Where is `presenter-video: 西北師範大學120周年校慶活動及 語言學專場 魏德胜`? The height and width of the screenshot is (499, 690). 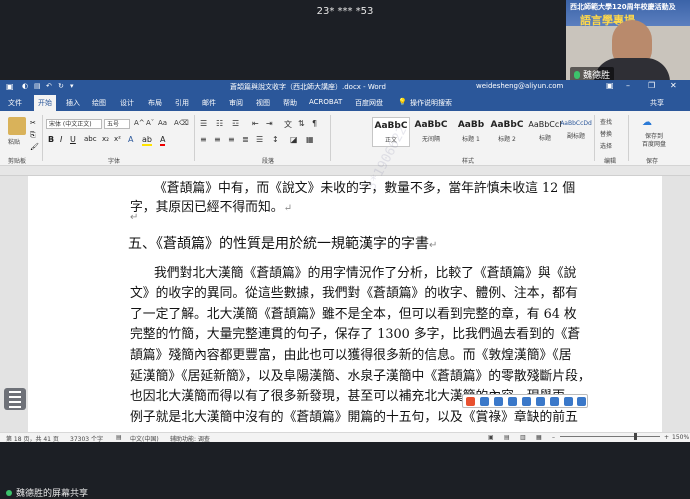
presenter-video: 西北師範大學120周年校慶活動及 語言學專場 魏德胜 is located at coordinates (628, 41).